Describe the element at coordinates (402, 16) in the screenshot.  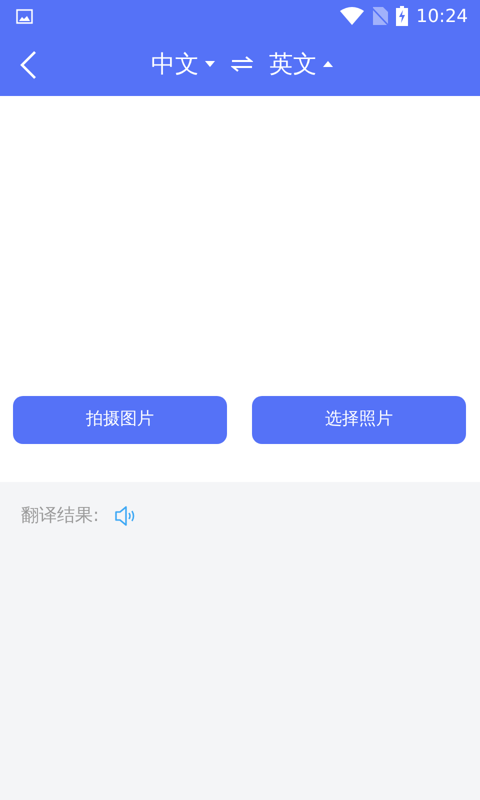
I see `battery-charging-icon` at that location.